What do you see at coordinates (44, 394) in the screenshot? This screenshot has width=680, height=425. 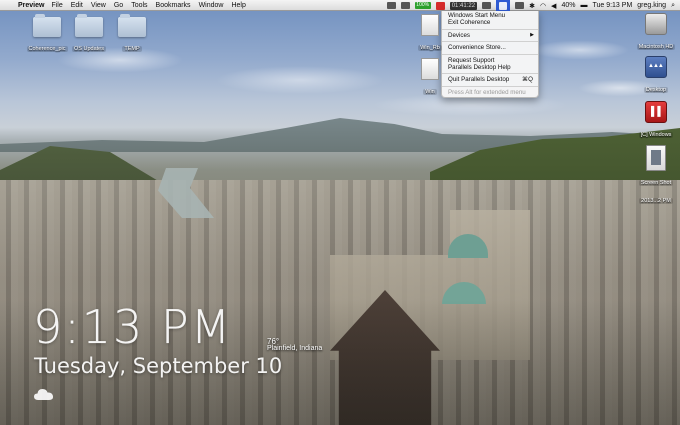 I see `cloud-weather-icon` at bounding box center [44, 394].